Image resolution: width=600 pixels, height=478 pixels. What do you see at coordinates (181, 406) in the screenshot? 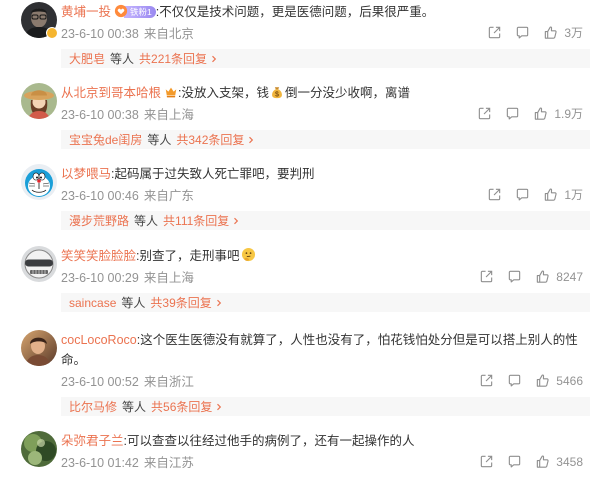
I see `reply-count: 共56条回复` at bounding box center [181, 406].